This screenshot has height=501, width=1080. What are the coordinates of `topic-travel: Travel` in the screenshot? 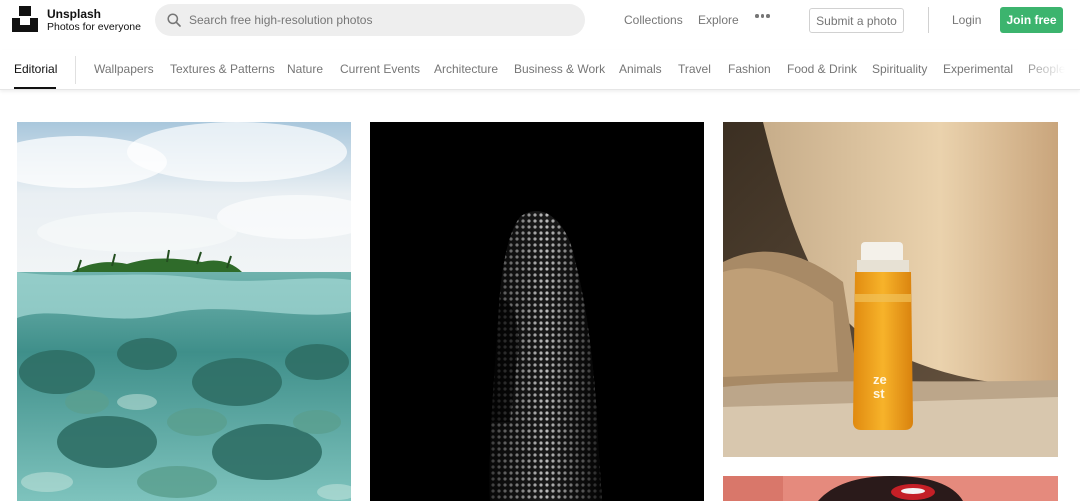 It's located at (694, 69).